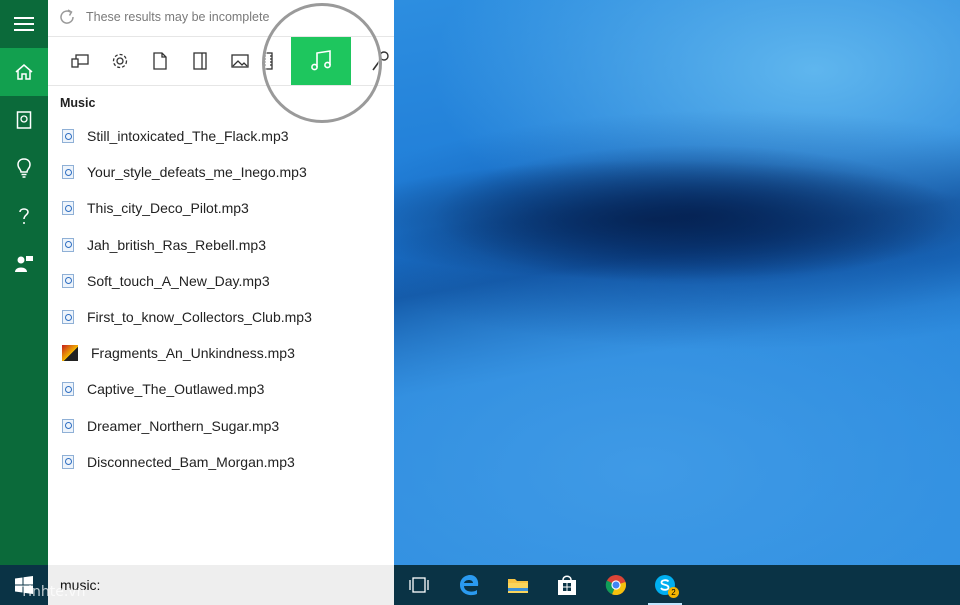  I want to click on search-box, so click(221, 585).